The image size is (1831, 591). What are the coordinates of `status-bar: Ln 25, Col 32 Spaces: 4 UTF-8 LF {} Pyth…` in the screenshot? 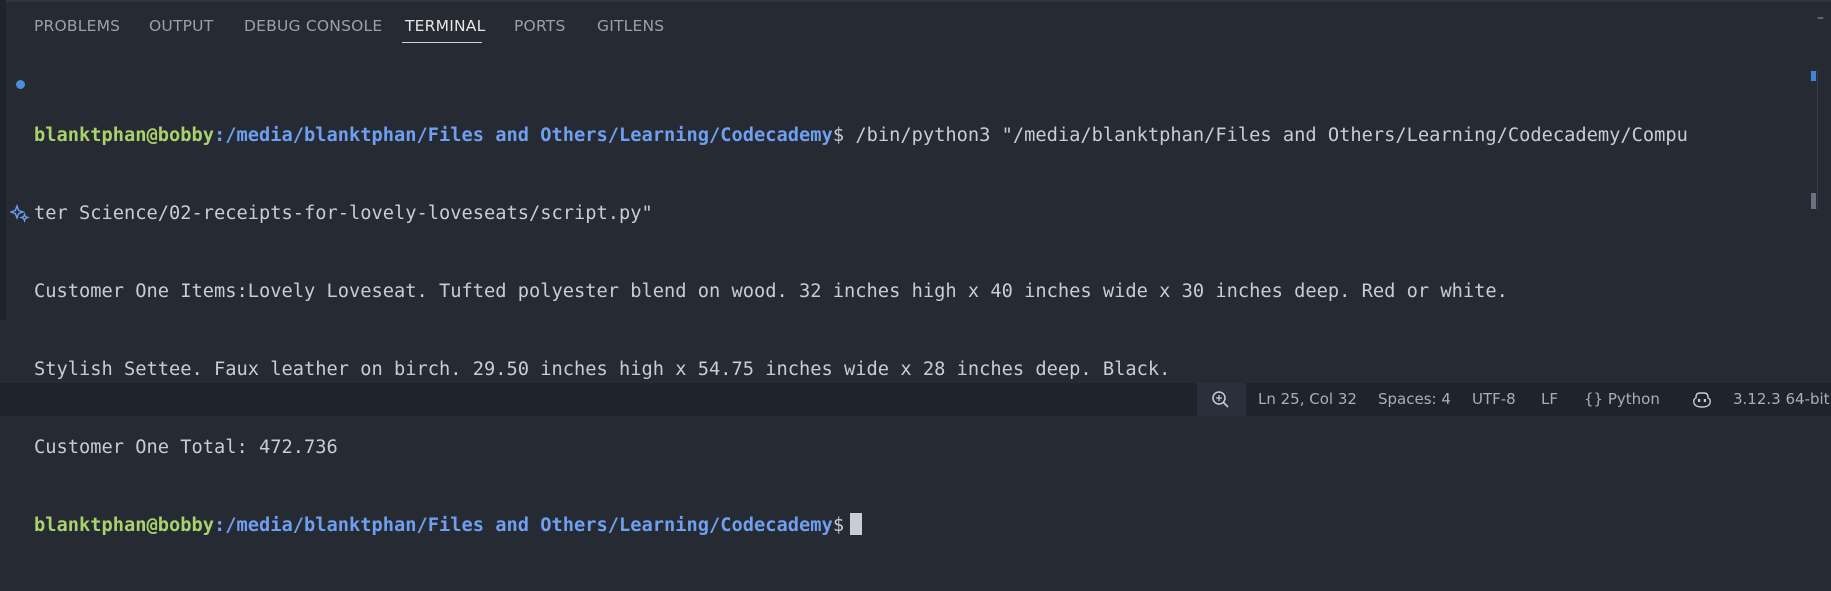 It's located at (915, 399).